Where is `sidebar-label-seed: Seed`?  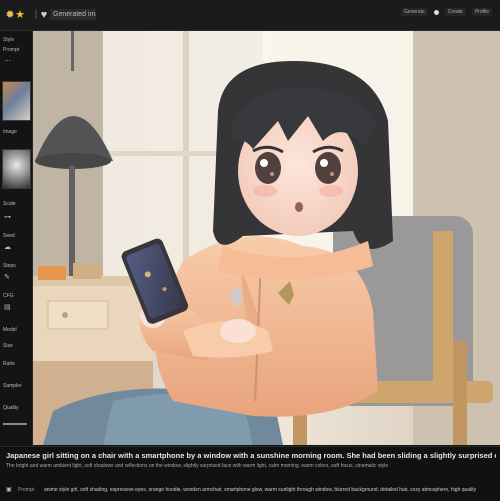
sidebar-label-seed: Seed is located at coordinates (9, 236).